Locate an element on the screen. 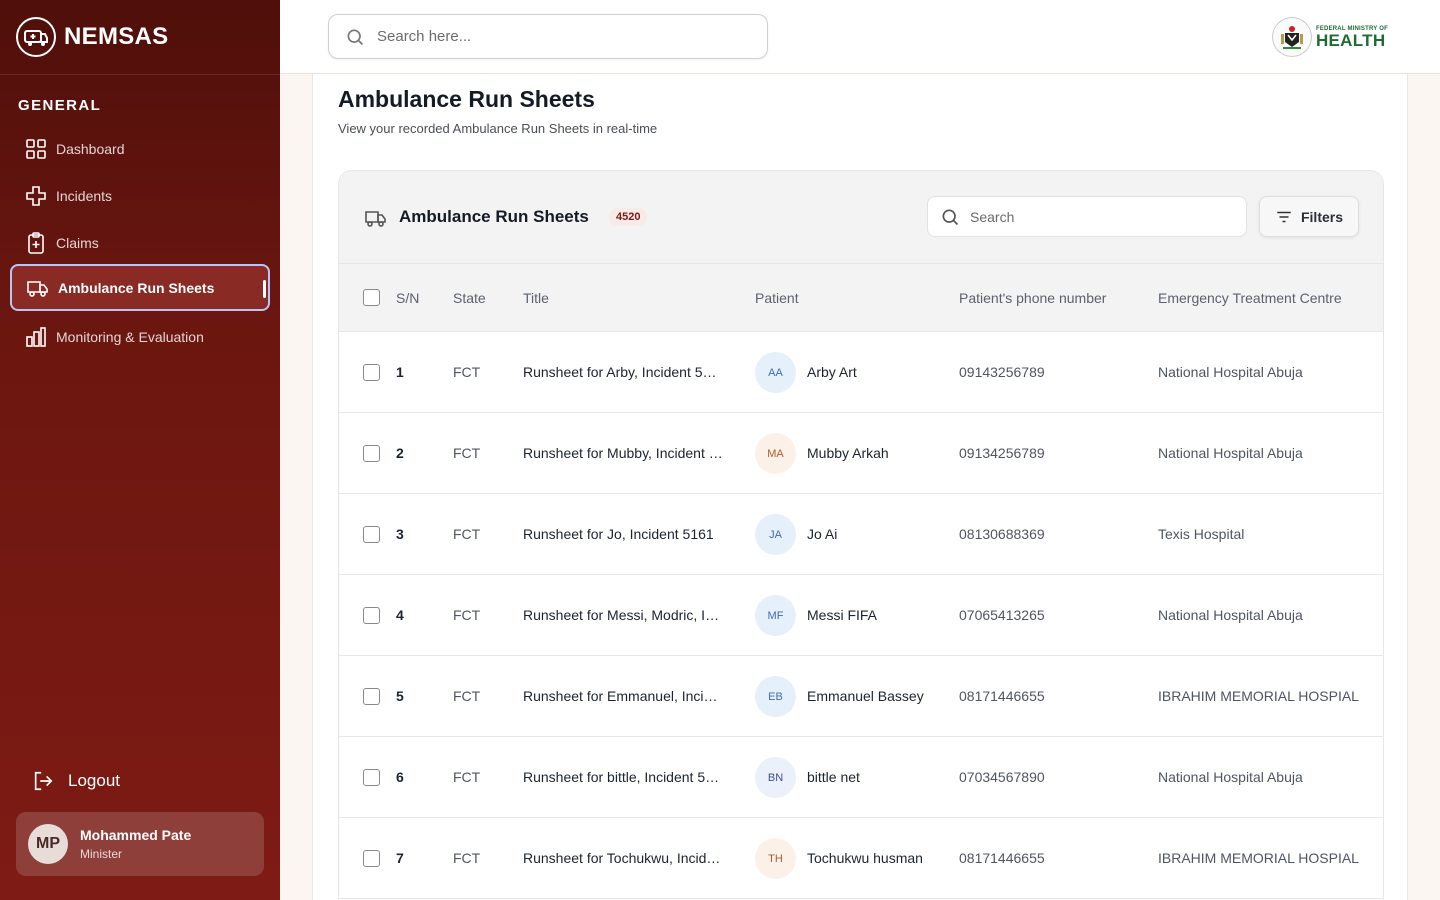  column-header-state: State is located at coordinates (469, 298).